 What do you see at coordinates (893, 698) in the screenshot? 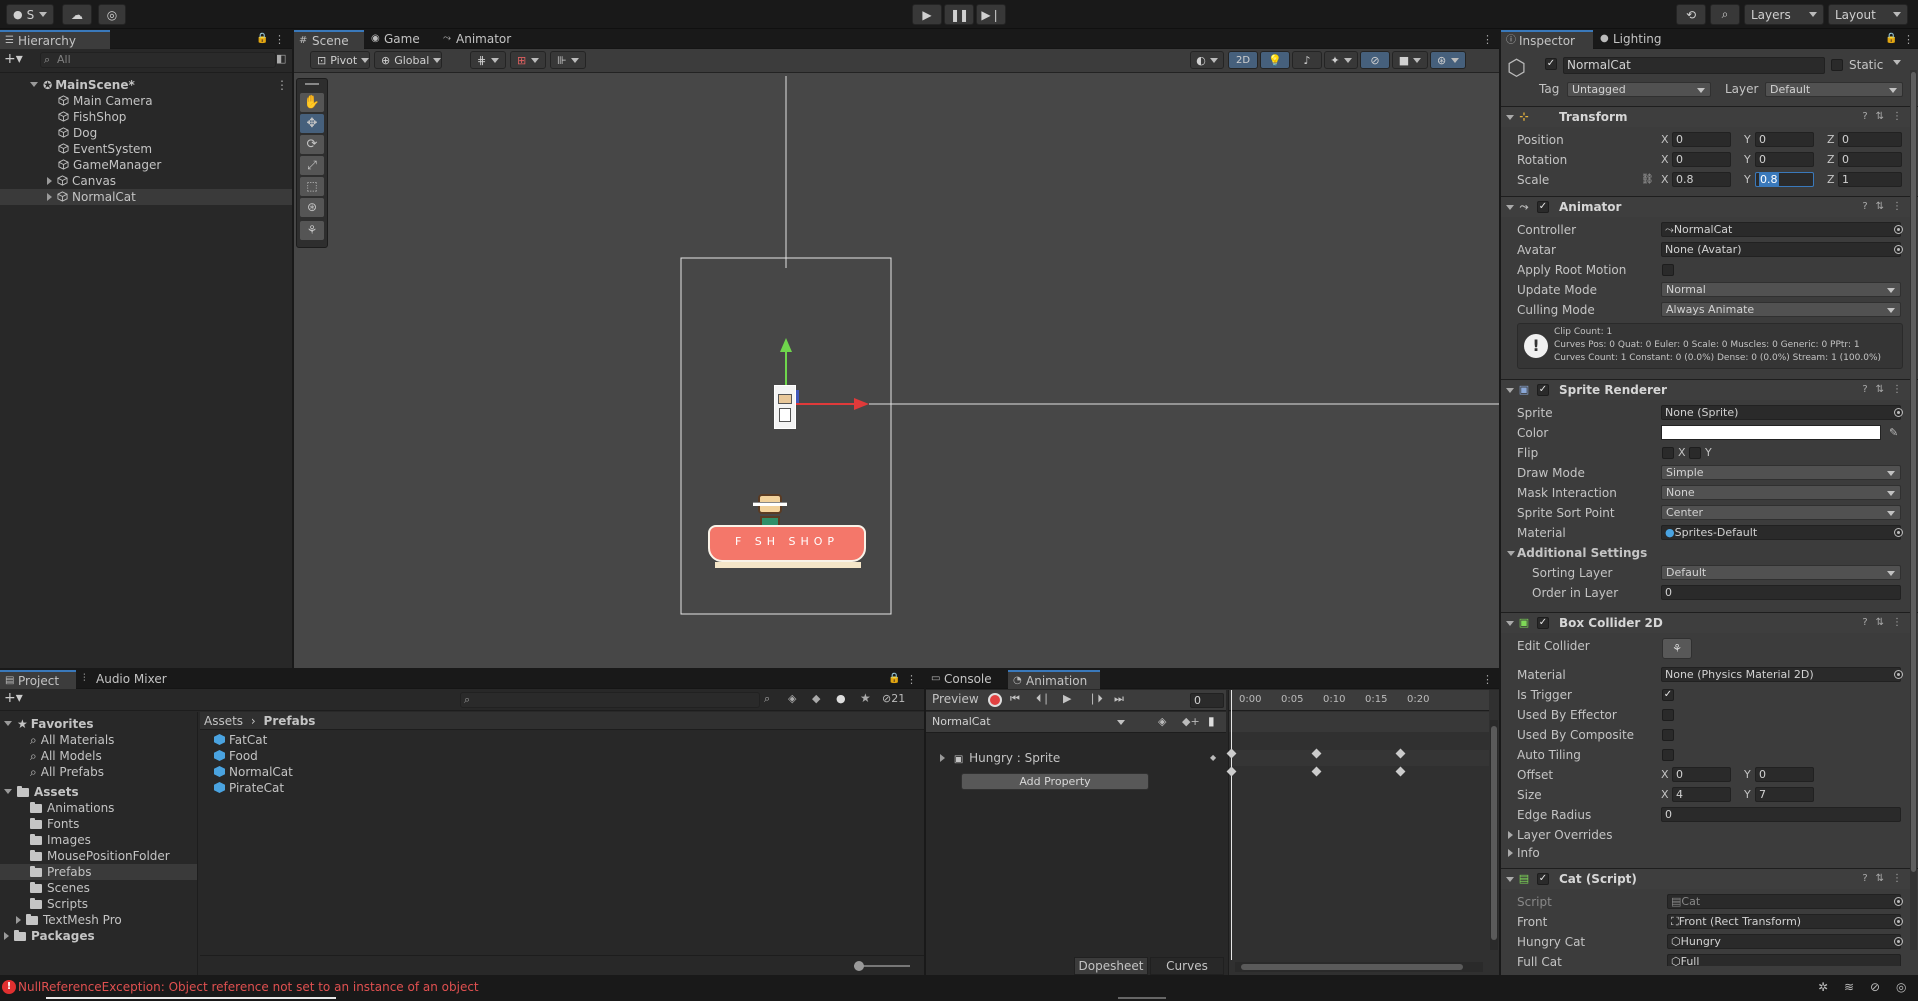
I see `hidden-packages-toggle: ⊘21` at bounding box center [893, 698].